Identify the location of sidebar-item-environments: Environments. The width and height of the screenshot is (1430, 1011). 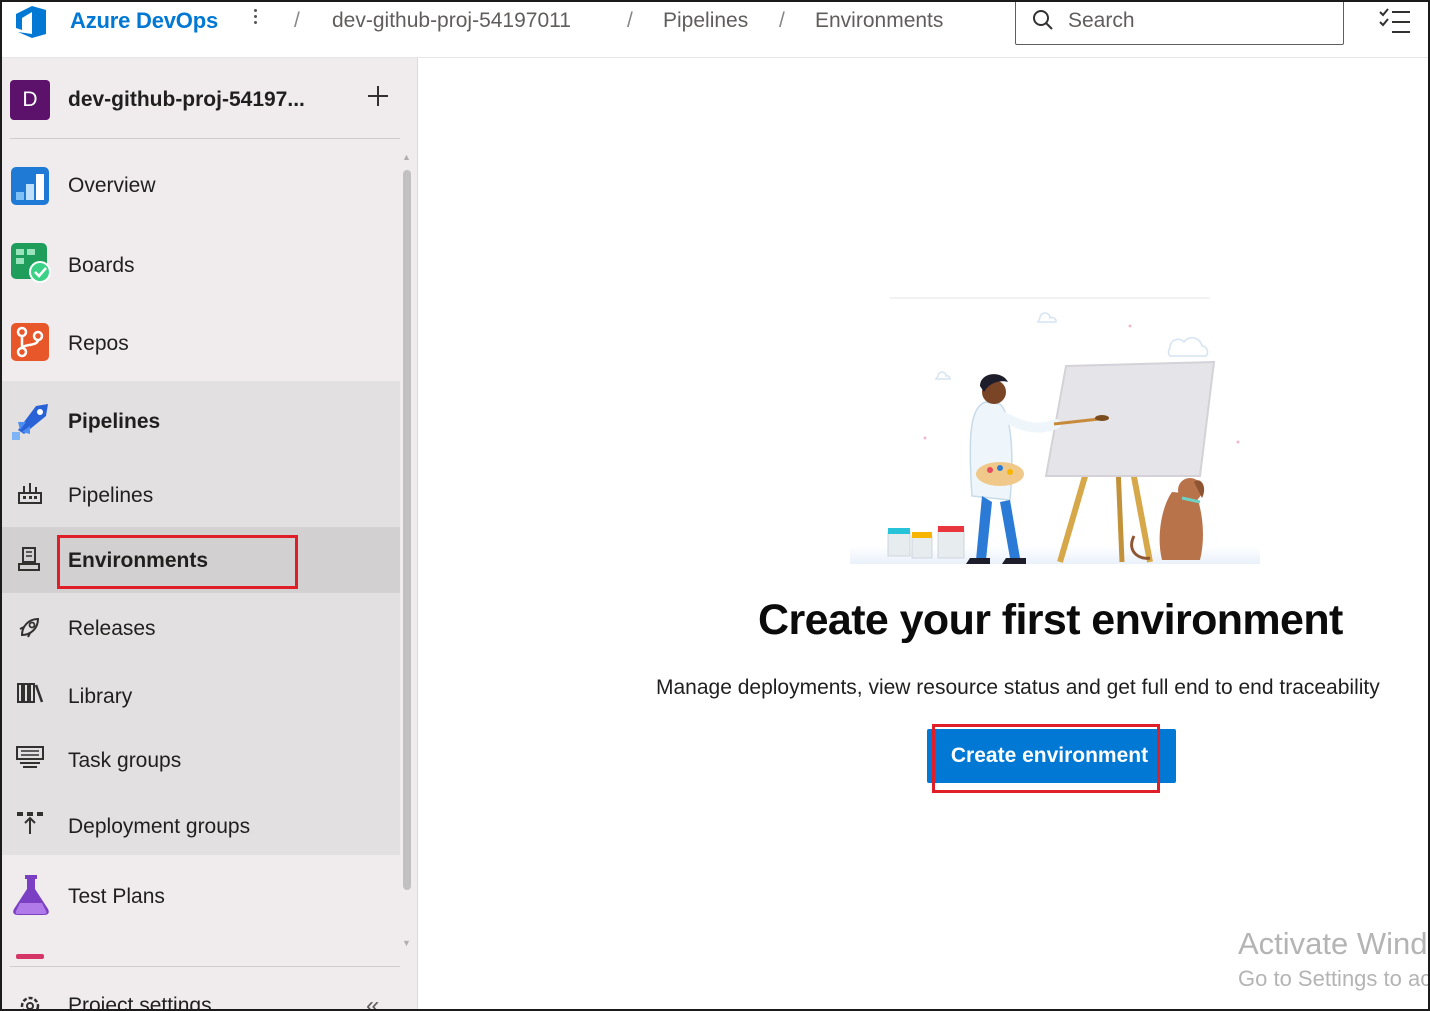
(200, 560).